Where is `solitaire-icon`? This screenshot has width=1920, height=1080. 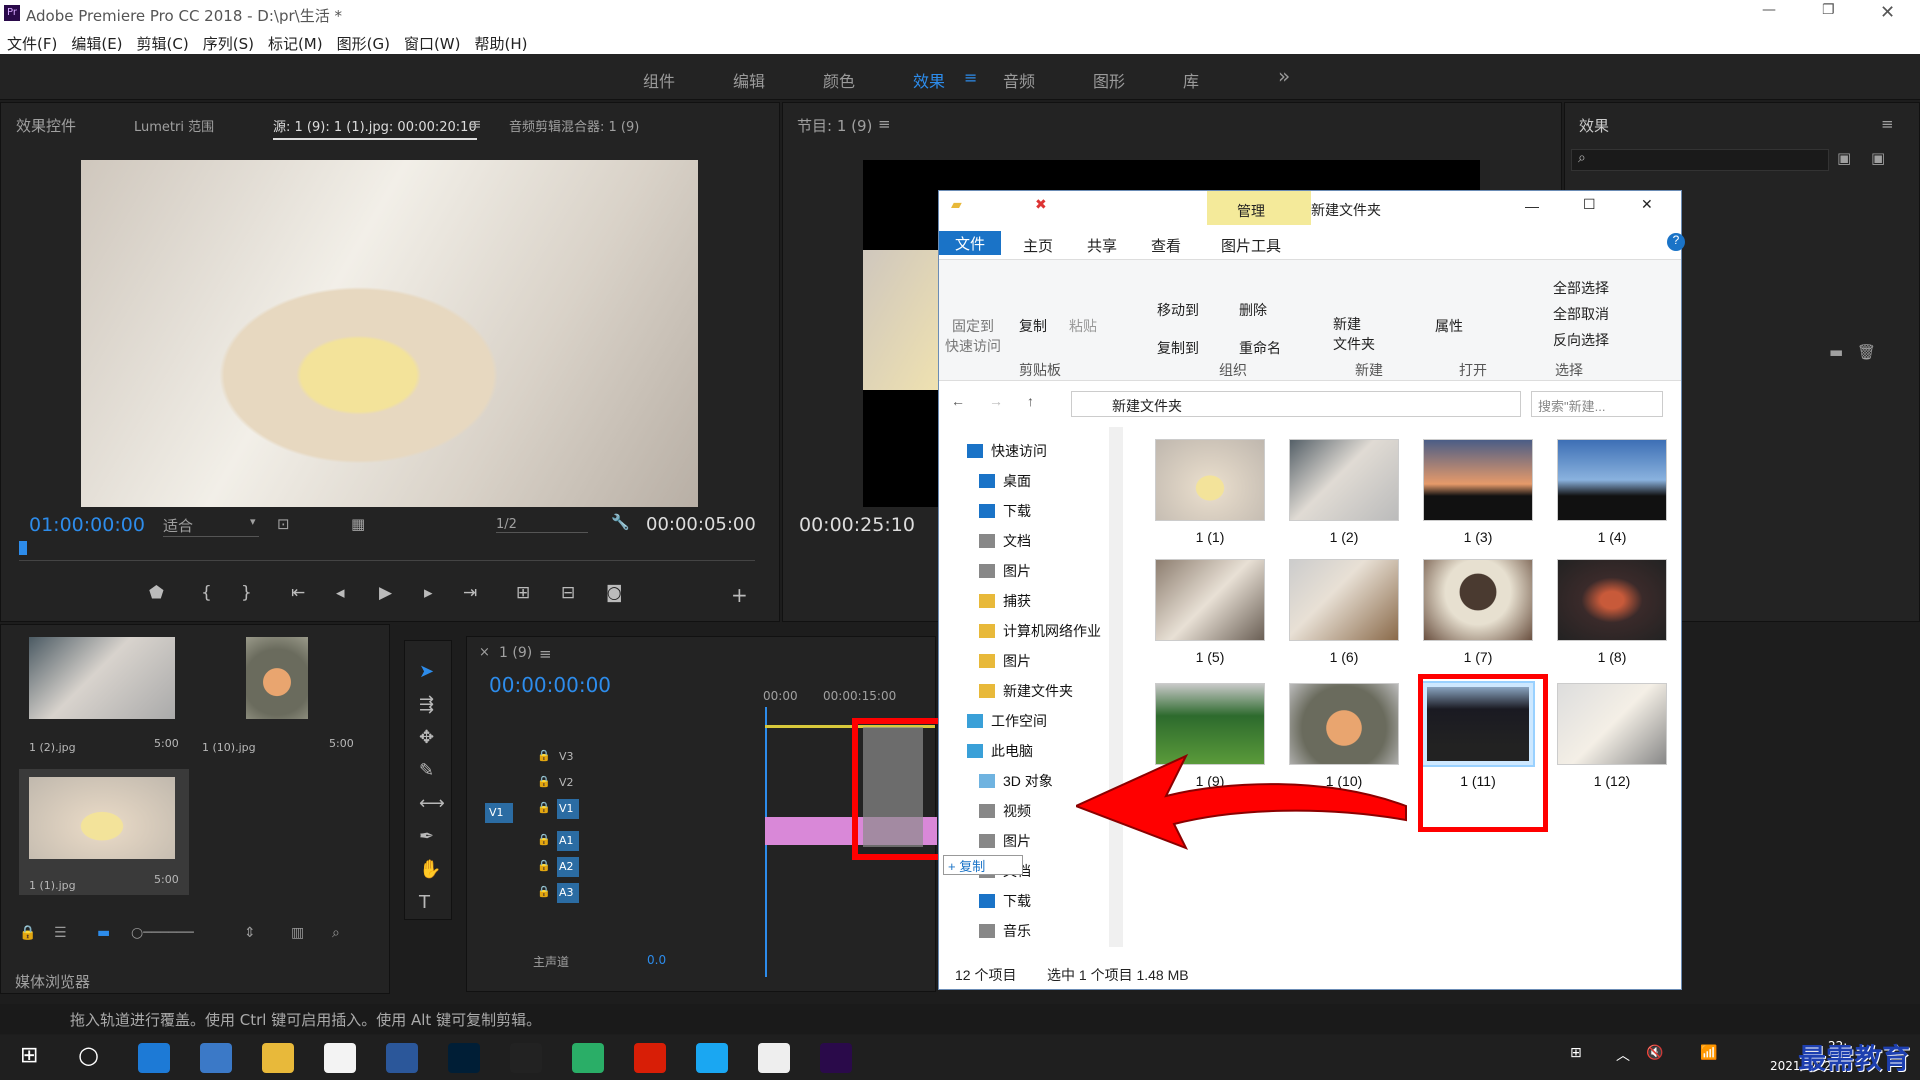 solitaire-icon is located at coordinates (774, 1058).